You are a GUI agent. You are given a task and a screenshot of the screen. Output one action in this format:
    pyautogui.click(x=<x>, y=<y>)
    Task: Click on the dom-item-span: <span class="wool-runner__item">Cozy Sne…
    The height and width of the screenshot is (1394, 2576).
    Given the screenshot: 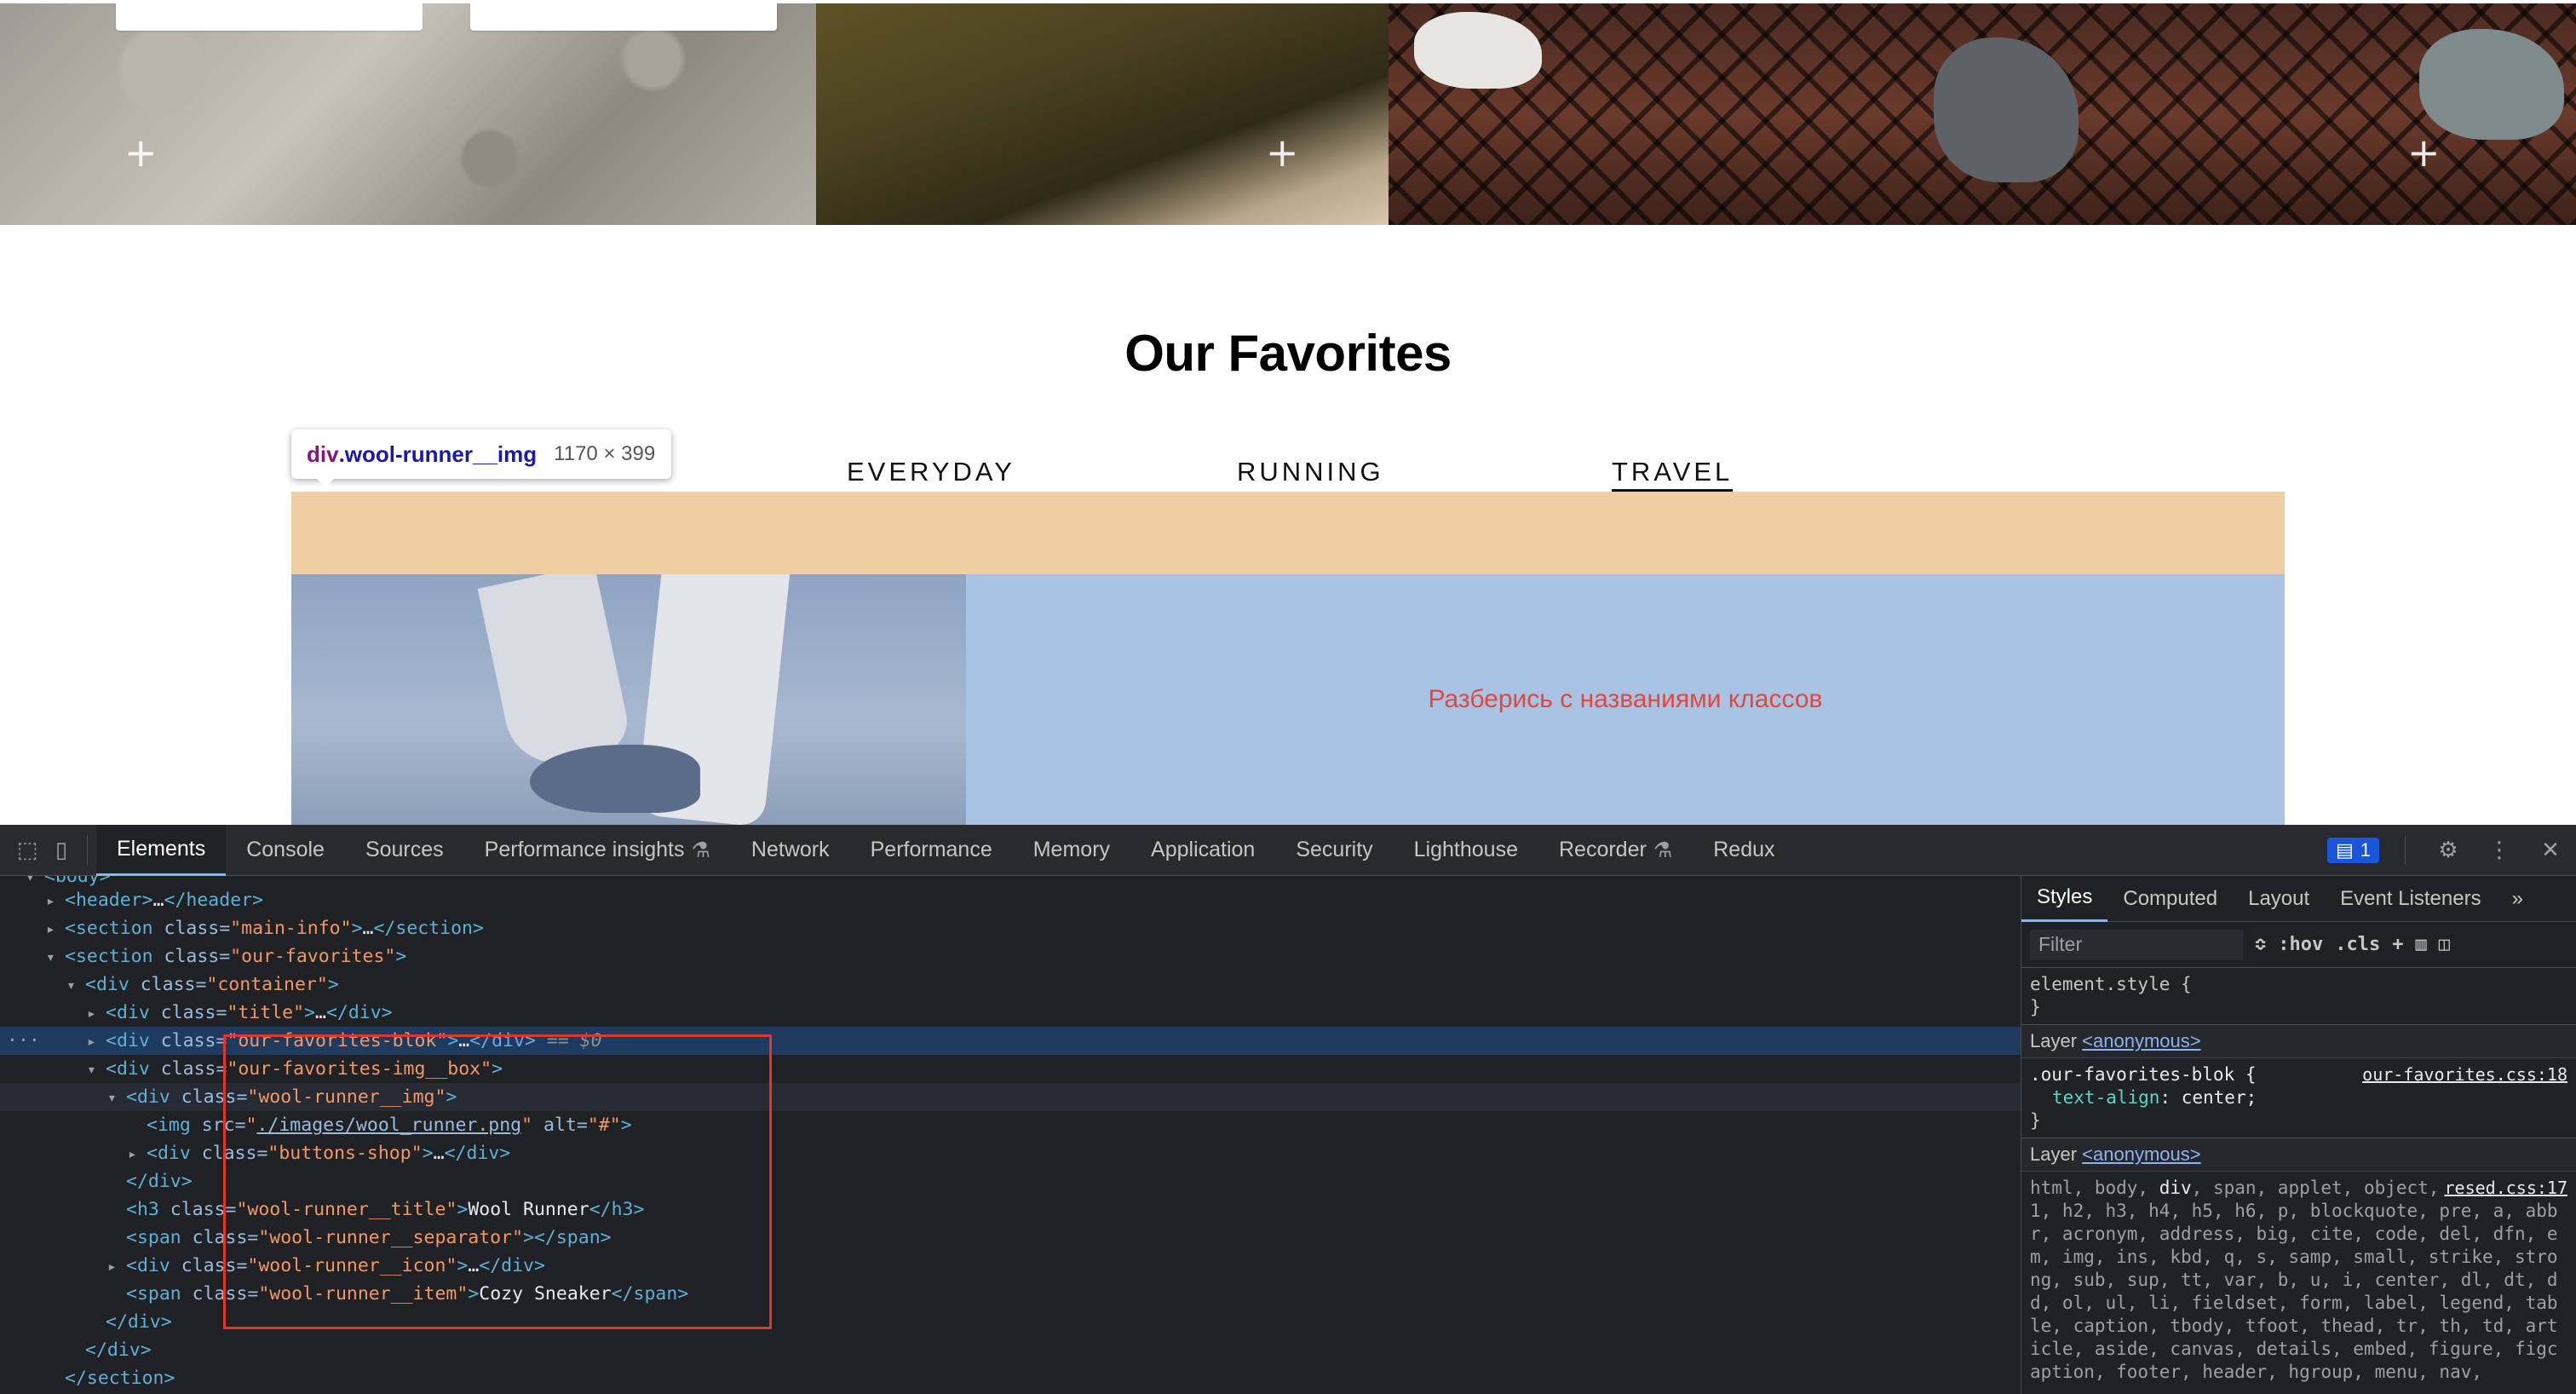 What is the action you would take?
    pyautogui.click(x=1011, y=1294)
    